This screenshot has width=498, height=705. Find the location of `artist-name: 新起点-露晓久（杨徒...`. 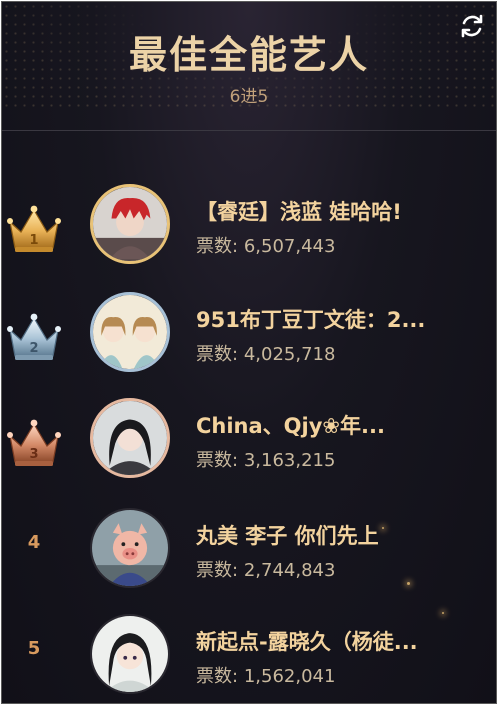

artist-name: 新起点-露晓久（杨徒... is located at coordinates (307, 642).